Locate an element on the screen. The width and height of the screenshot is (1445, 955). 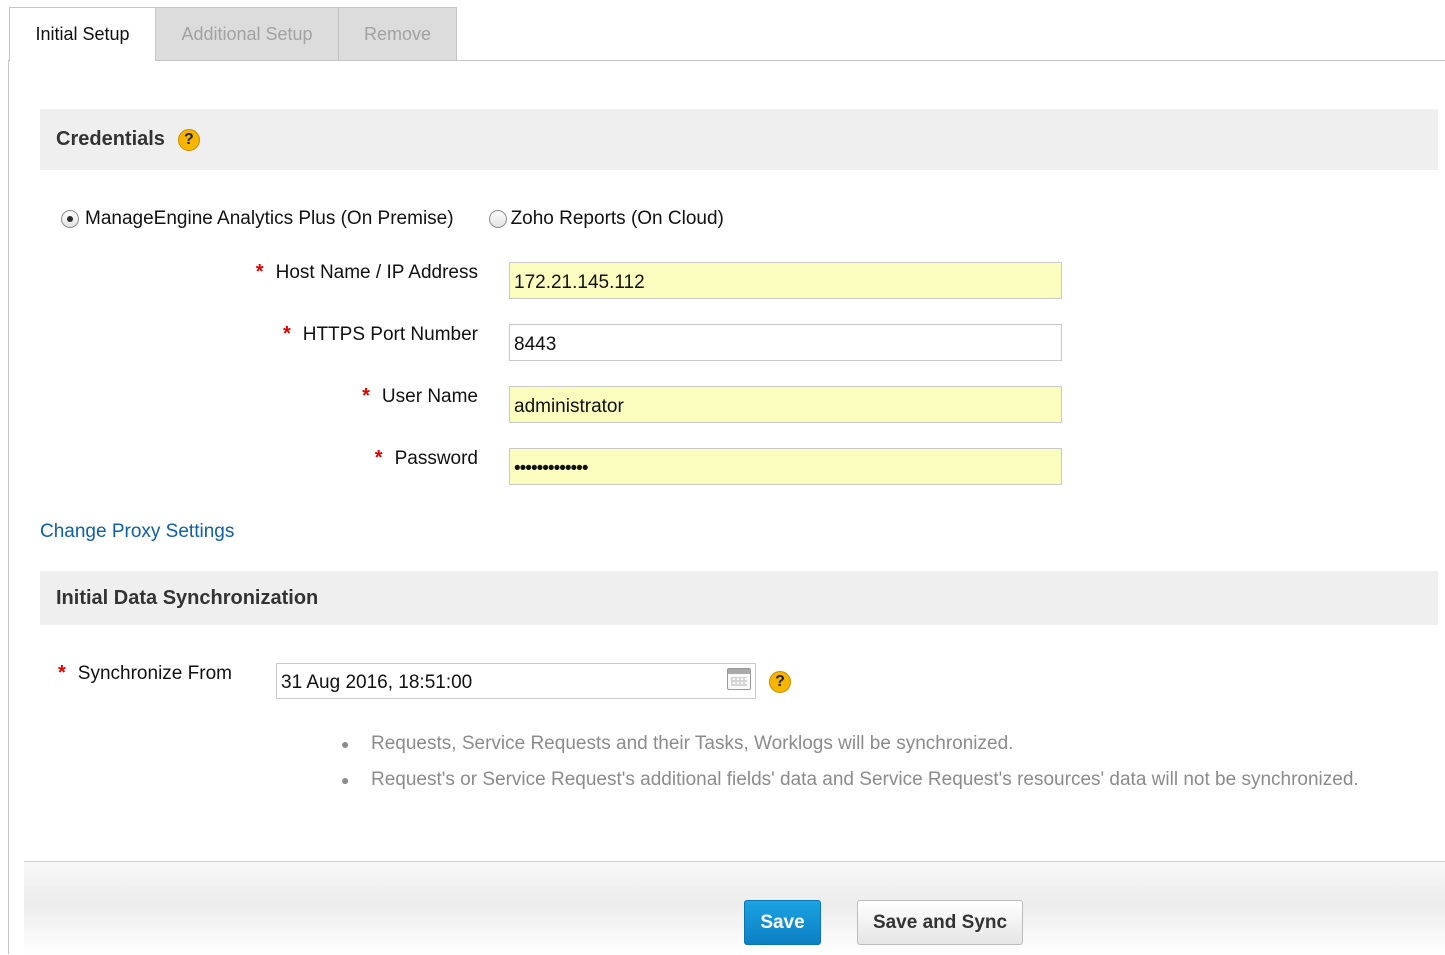
password-input is located at coordinates (785, 466).